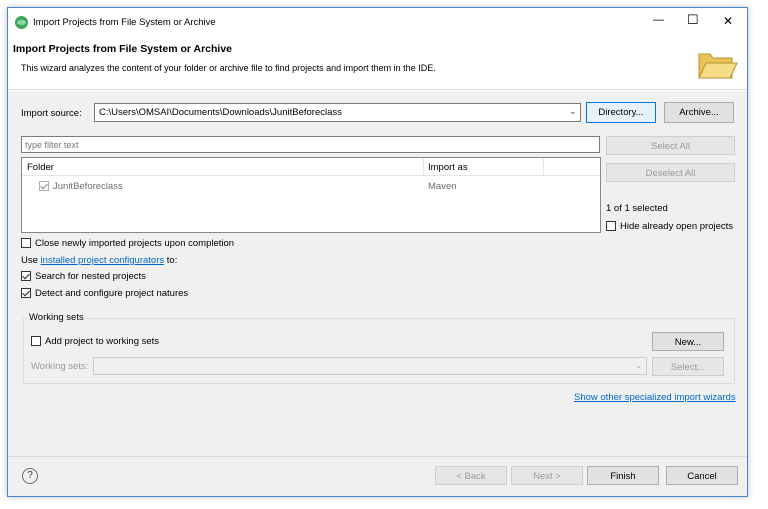 The width and height of the screenshot is (768, 509). I want to click on add-to-working-sets-label: Add project to working sets, so click(102, 341).